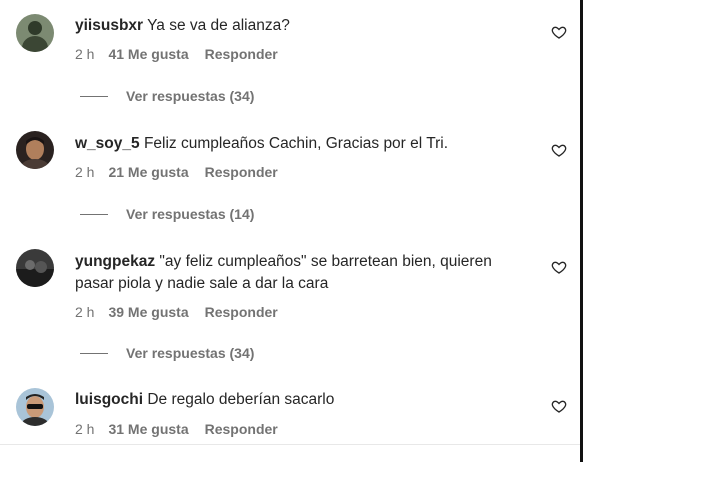  What do you see at coordinates (218, 25) in the screenshot?
I see `comment-text: Ya se va de alianza?` at bounding box center [218, 25].